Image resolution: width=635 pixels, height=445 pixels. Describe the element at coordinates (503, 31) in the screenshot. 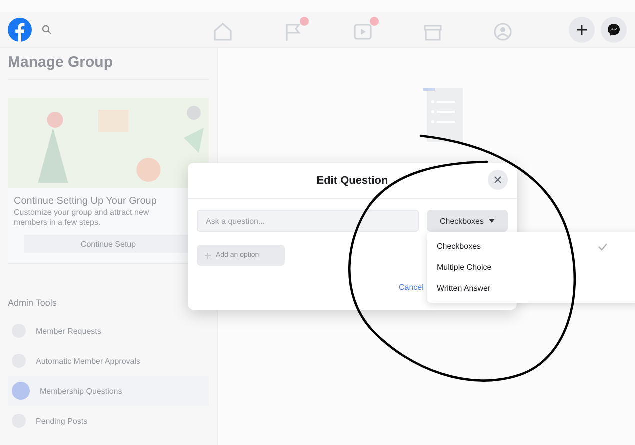

I see `user-circle-icon` at that location.